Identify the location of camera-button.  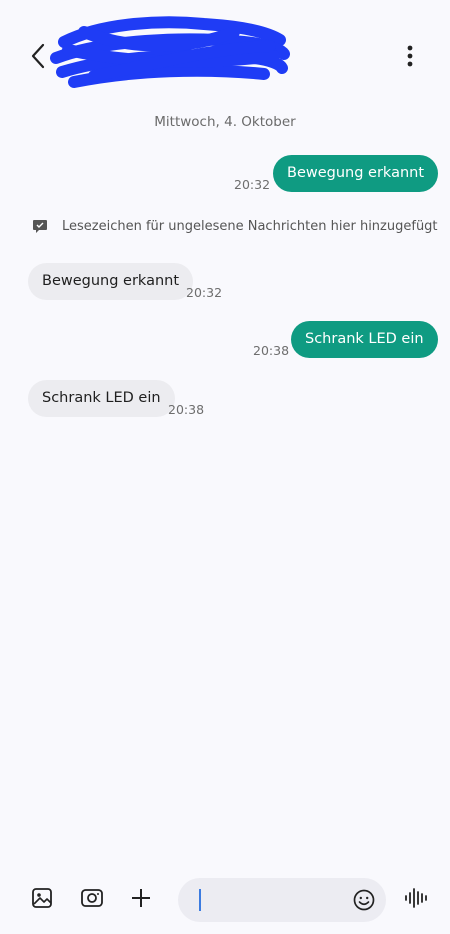
(92, 898).